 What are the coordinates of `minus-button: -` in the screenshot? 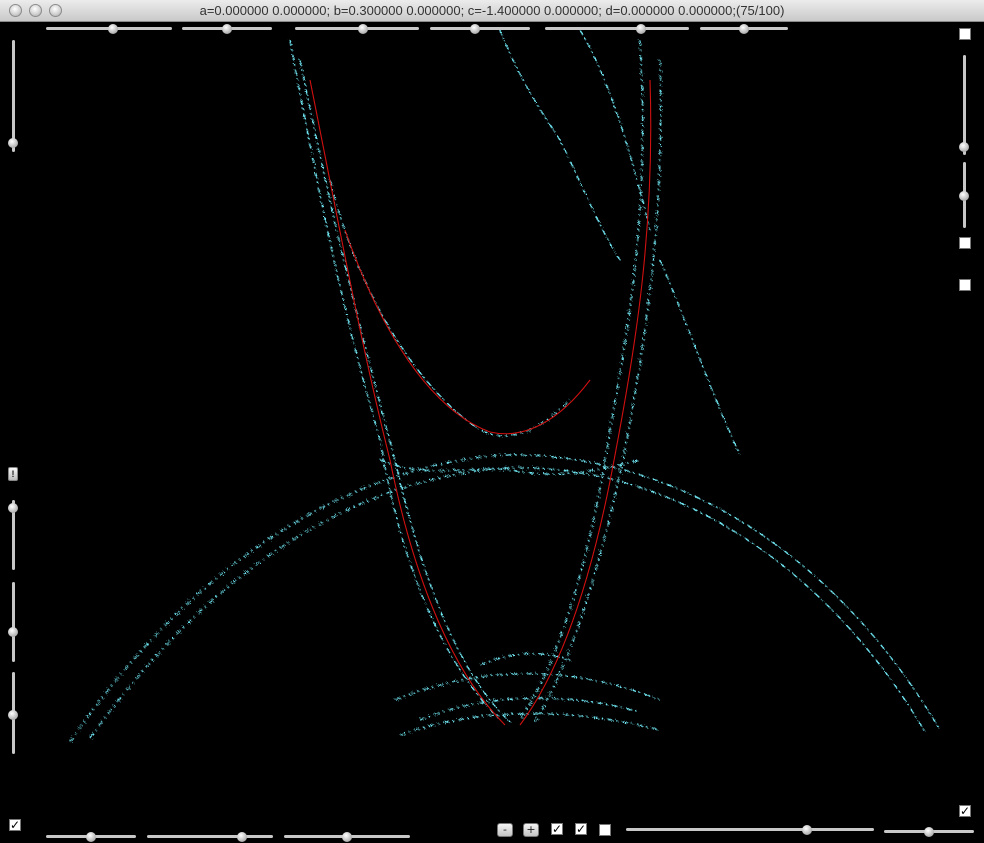 It's located at (505, 830).